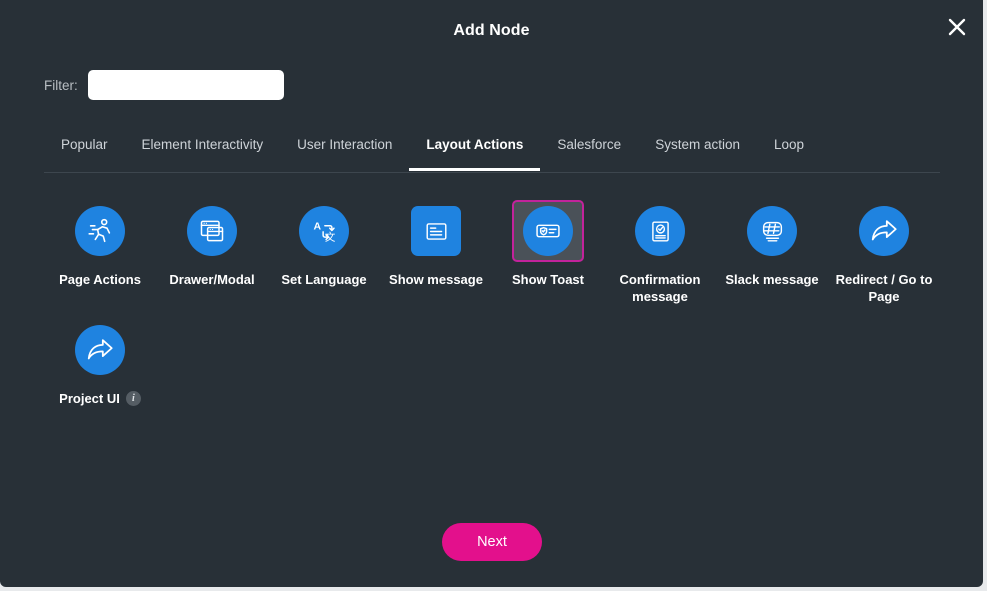  What do you see at coordinates (957, 27) in the screenshot?
I see `close-icon` at bounding box center [957, 27].